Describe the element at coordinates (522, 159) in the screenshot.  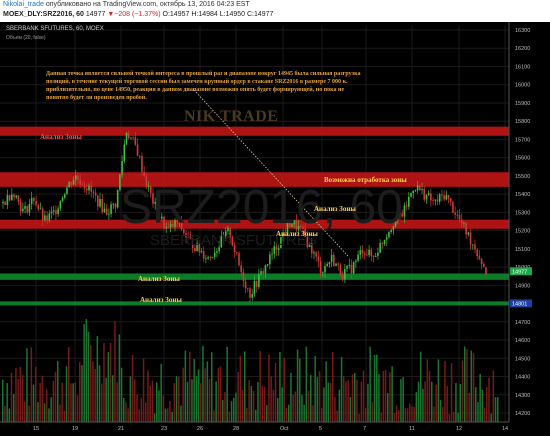
I see `price-tick-label: 15600` at that location.